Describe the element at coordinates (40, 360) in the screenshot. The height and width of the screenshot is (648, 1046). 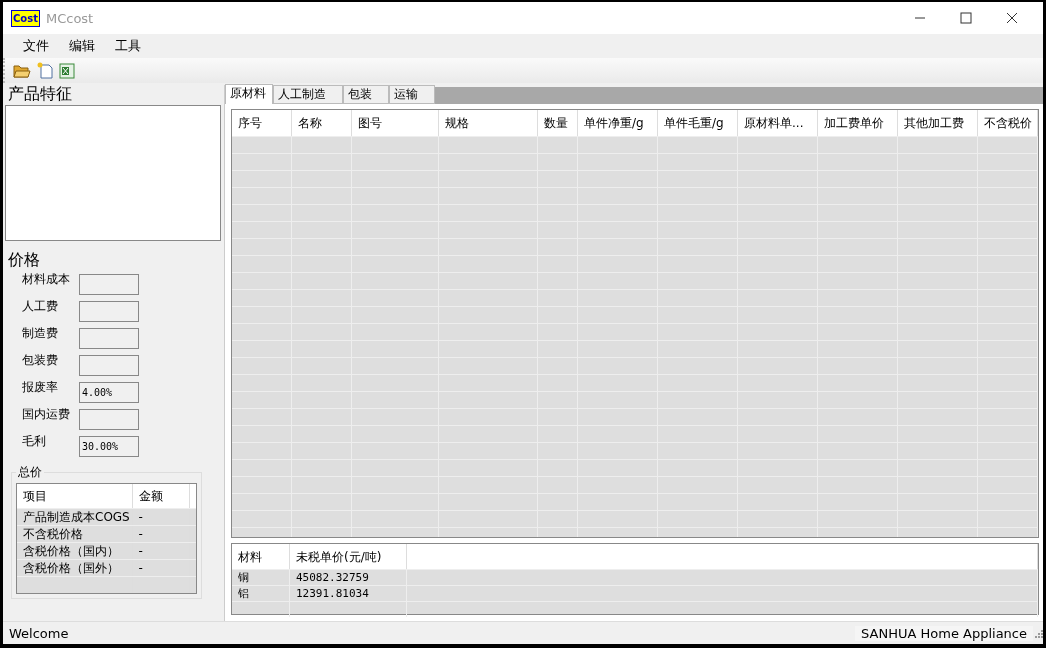
I see `field-label: 包装费` at that location.